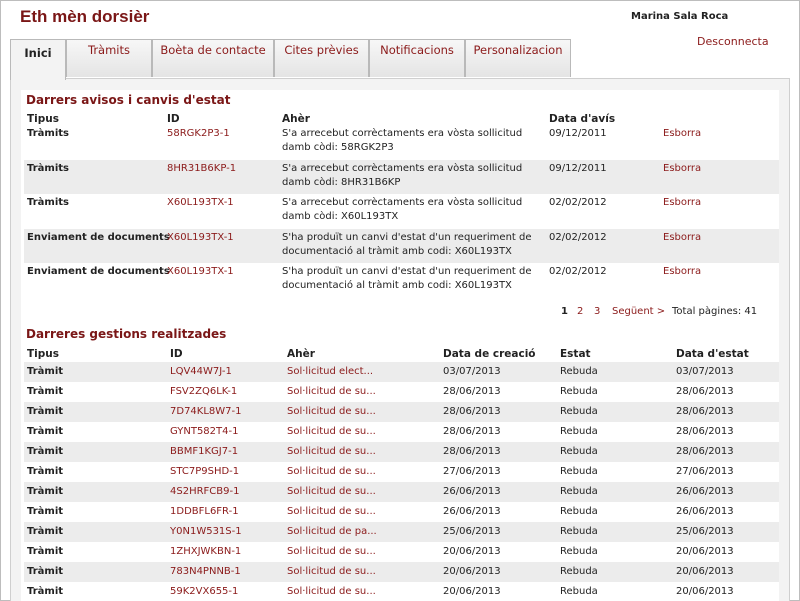 This screenshot has height=601, width=800. I want to click on procedure-status-date: 28/06/2013, so click(705, 431).